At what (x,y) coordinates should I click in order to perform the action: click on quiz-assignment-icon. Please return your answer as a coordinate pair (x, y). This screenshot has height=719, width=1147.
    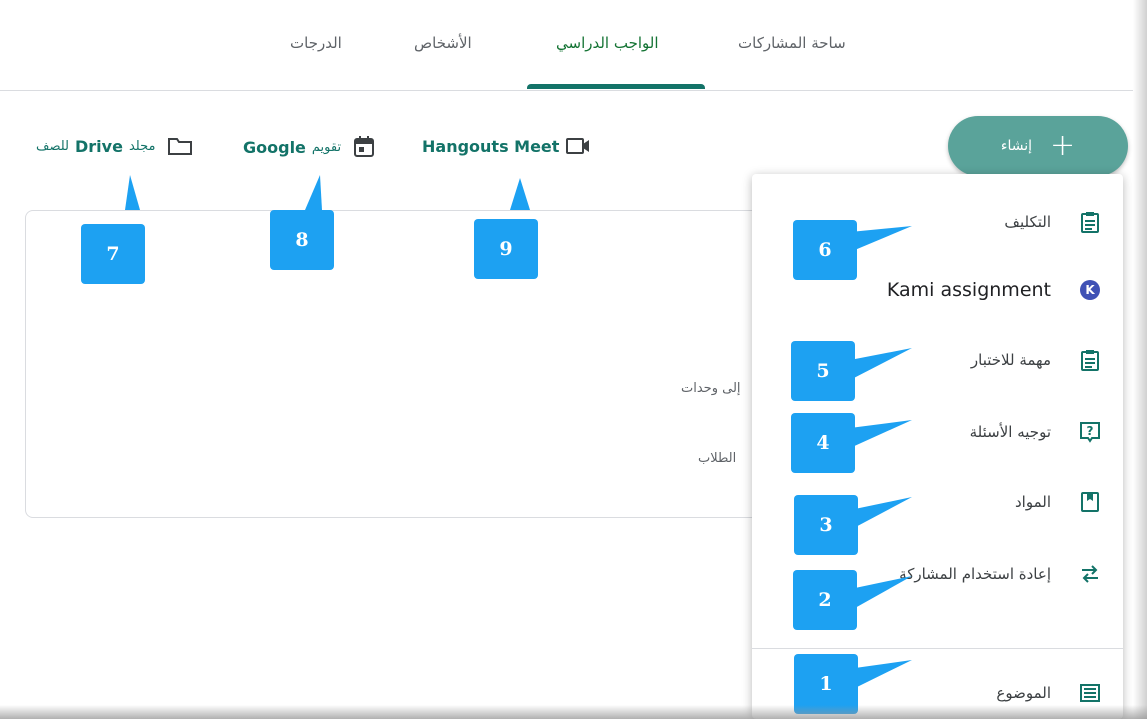
    Looking at the image, I should click on (1090, 360).